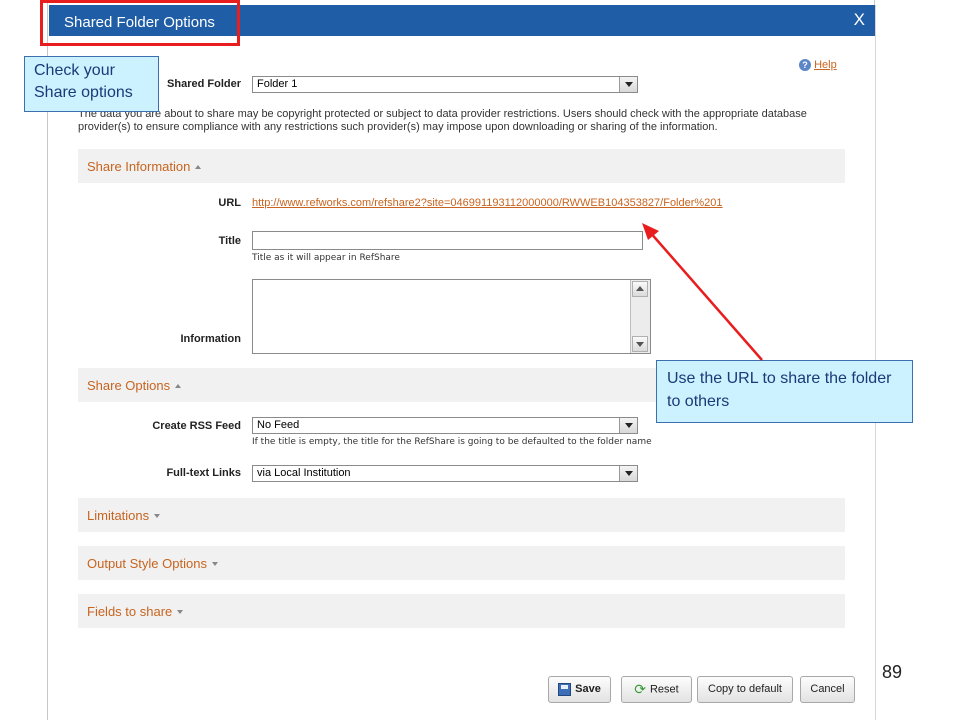 This screenshot has width=960, height=720. Describe the element at coordinates (892, 672) in the screenshot. I see `slide-number: 89` at that location.